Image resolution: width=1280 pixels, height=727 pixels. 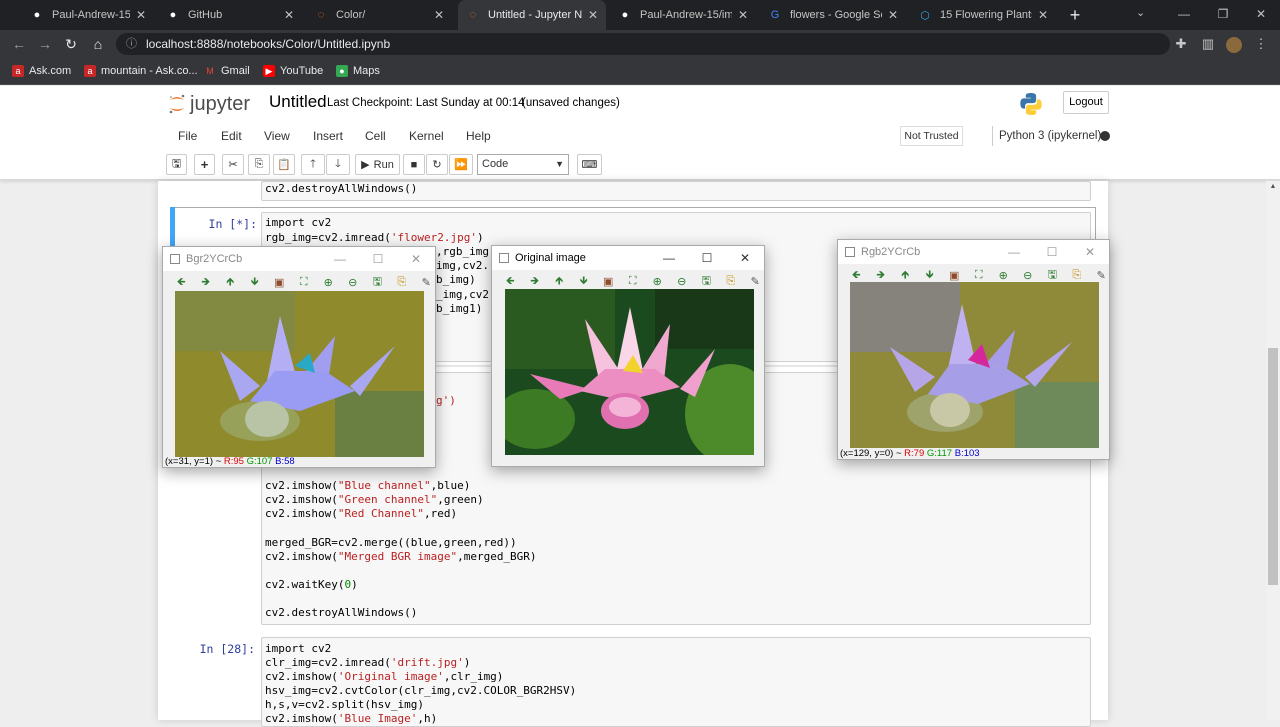 I want to click on bookmark-item: ▶ YouTube, so click(x=293, y=71).